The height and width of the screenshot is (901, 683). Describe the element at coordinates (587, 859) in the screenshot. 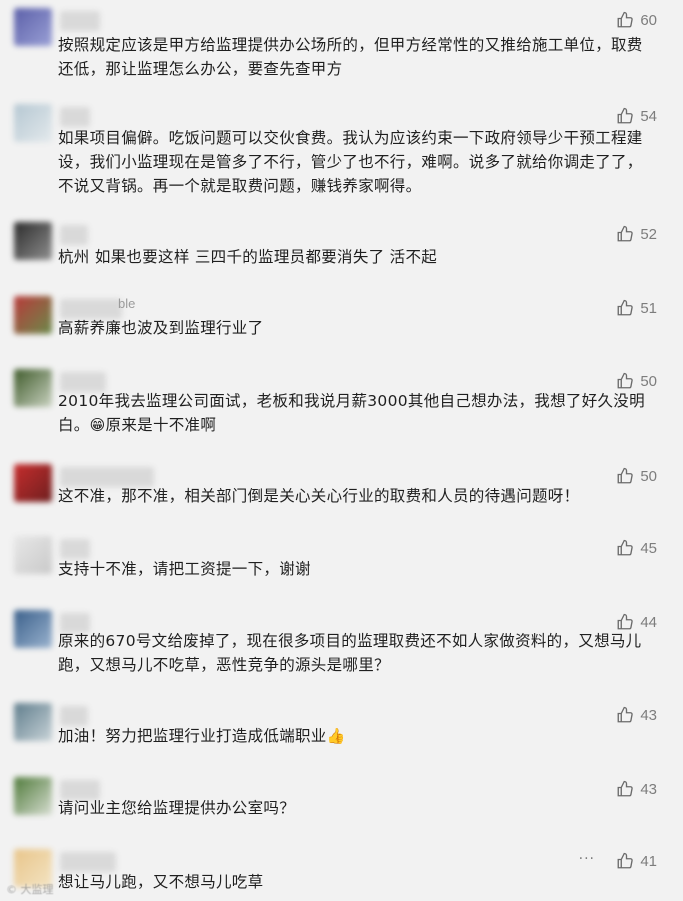

I see `more-options-button: ···` at that location.